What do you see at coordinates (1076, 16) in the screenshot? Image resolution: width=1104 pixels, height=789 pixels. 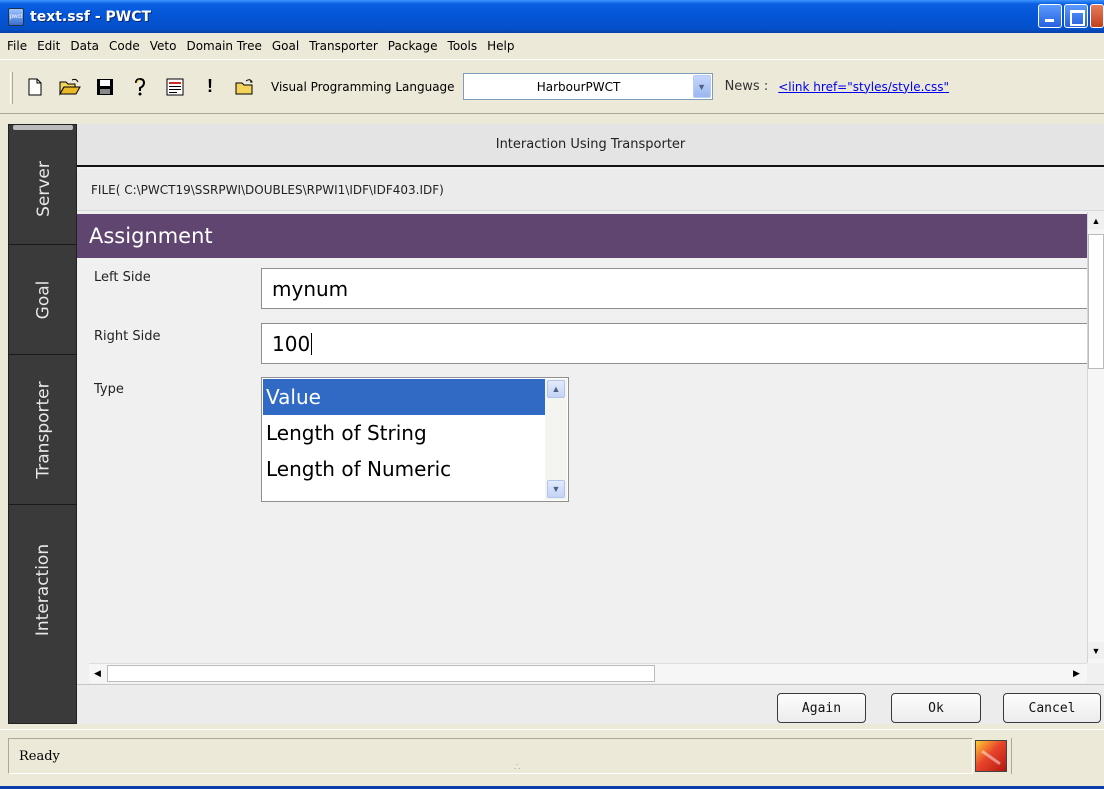 I see `maximize-button` at bounding box center [1076, 16].